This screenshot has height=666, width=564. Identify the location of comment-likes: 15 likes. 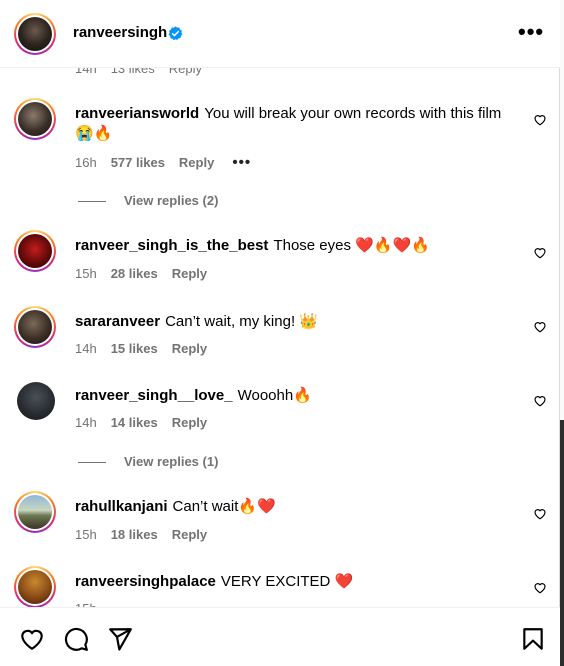
(134, 348).